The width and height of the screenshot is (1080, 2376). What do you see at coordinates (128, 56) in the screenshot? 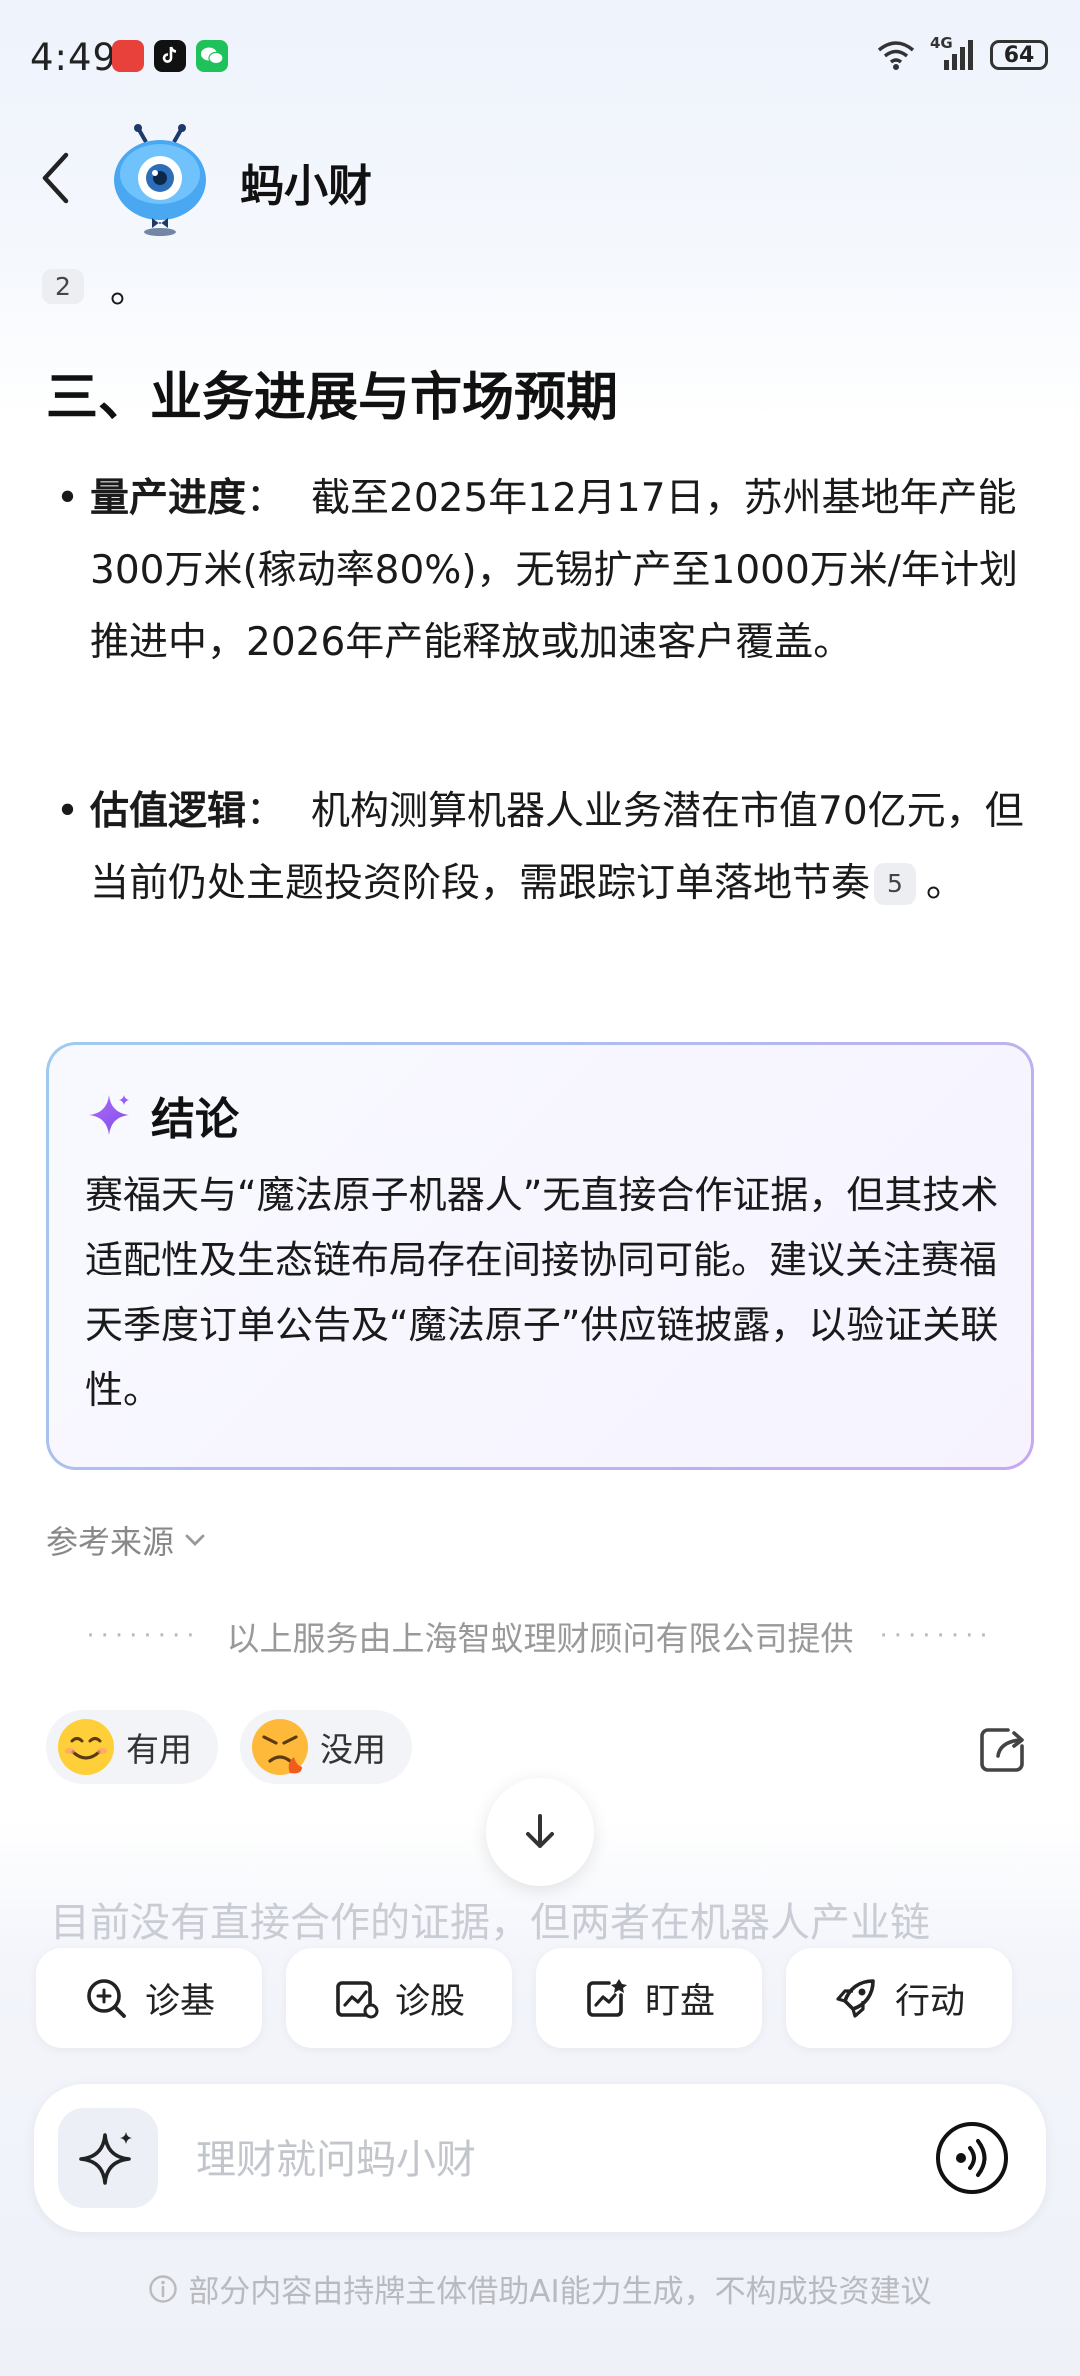
I see `app-notification-icon-red` at bounding box center [128, 56].